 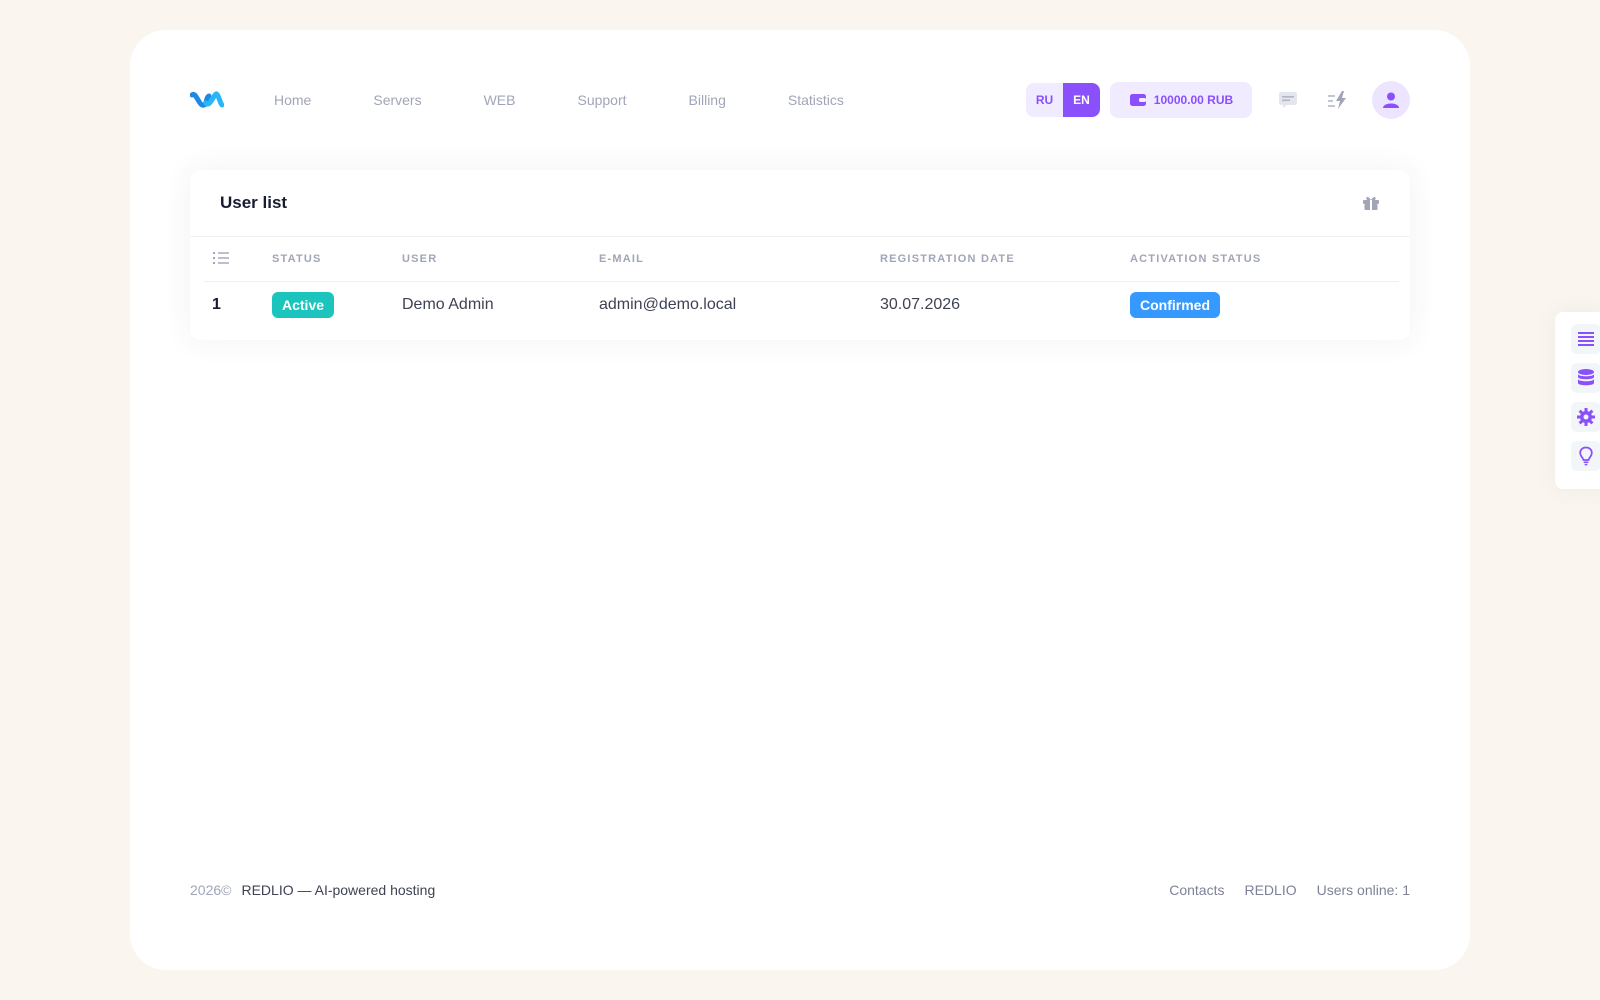 What do you see at coordinates (1264, 305) in the screenshot?
I see `row-activation-cell: Confirmed` at bounding box center [1264, 305].